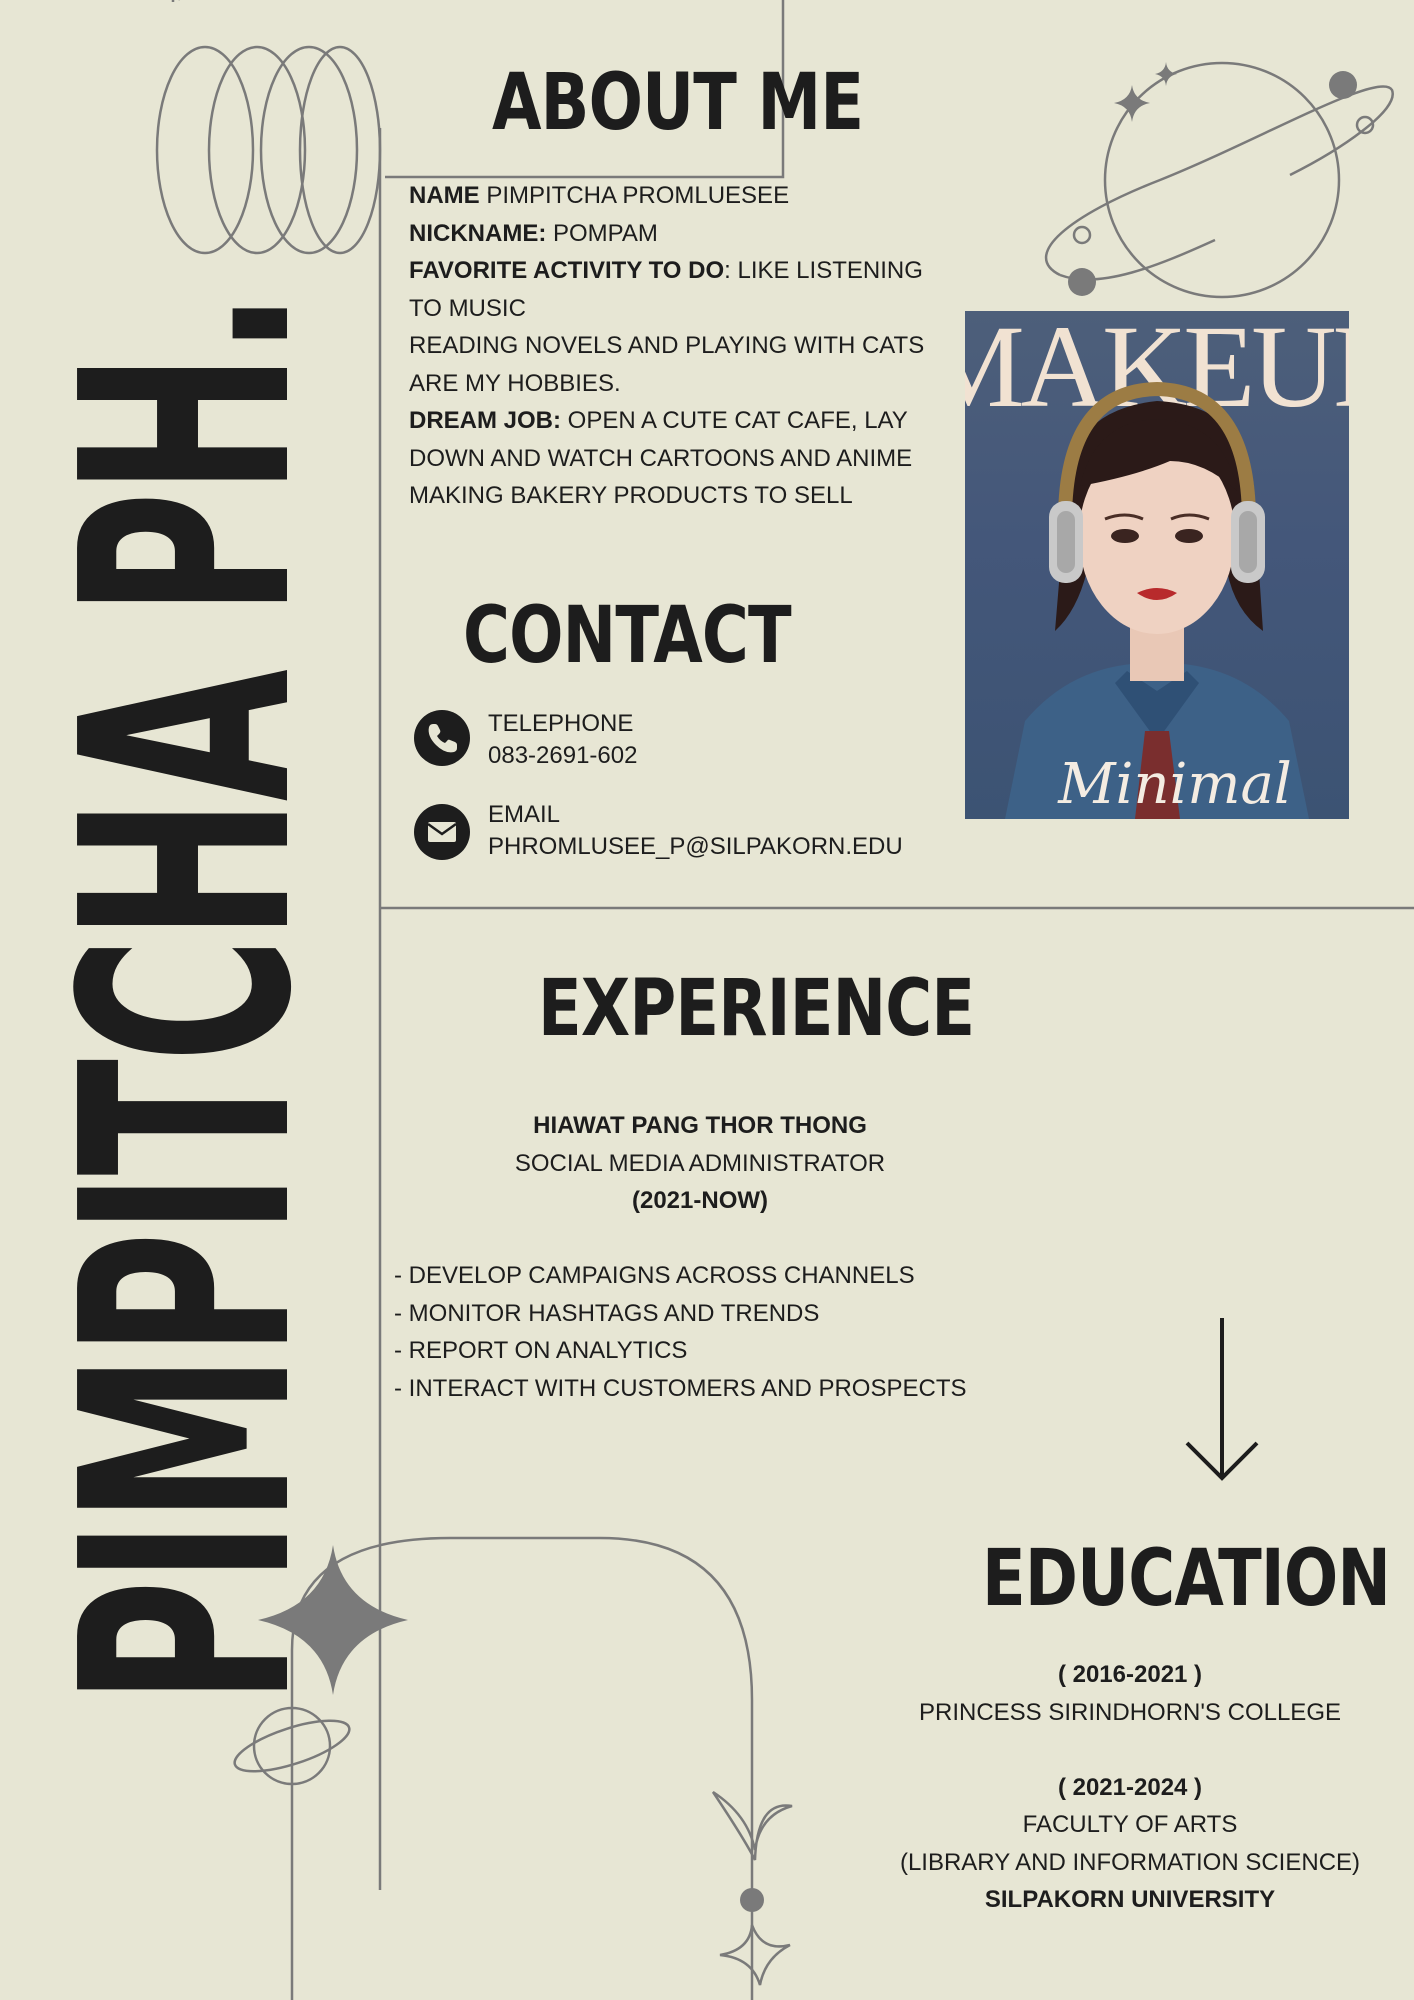  What do you see at coordinates (562, 740) in the screenshot?
I see `phone-contact: TELEPHONE 083-2691-602` at bounding box center [562, 740].